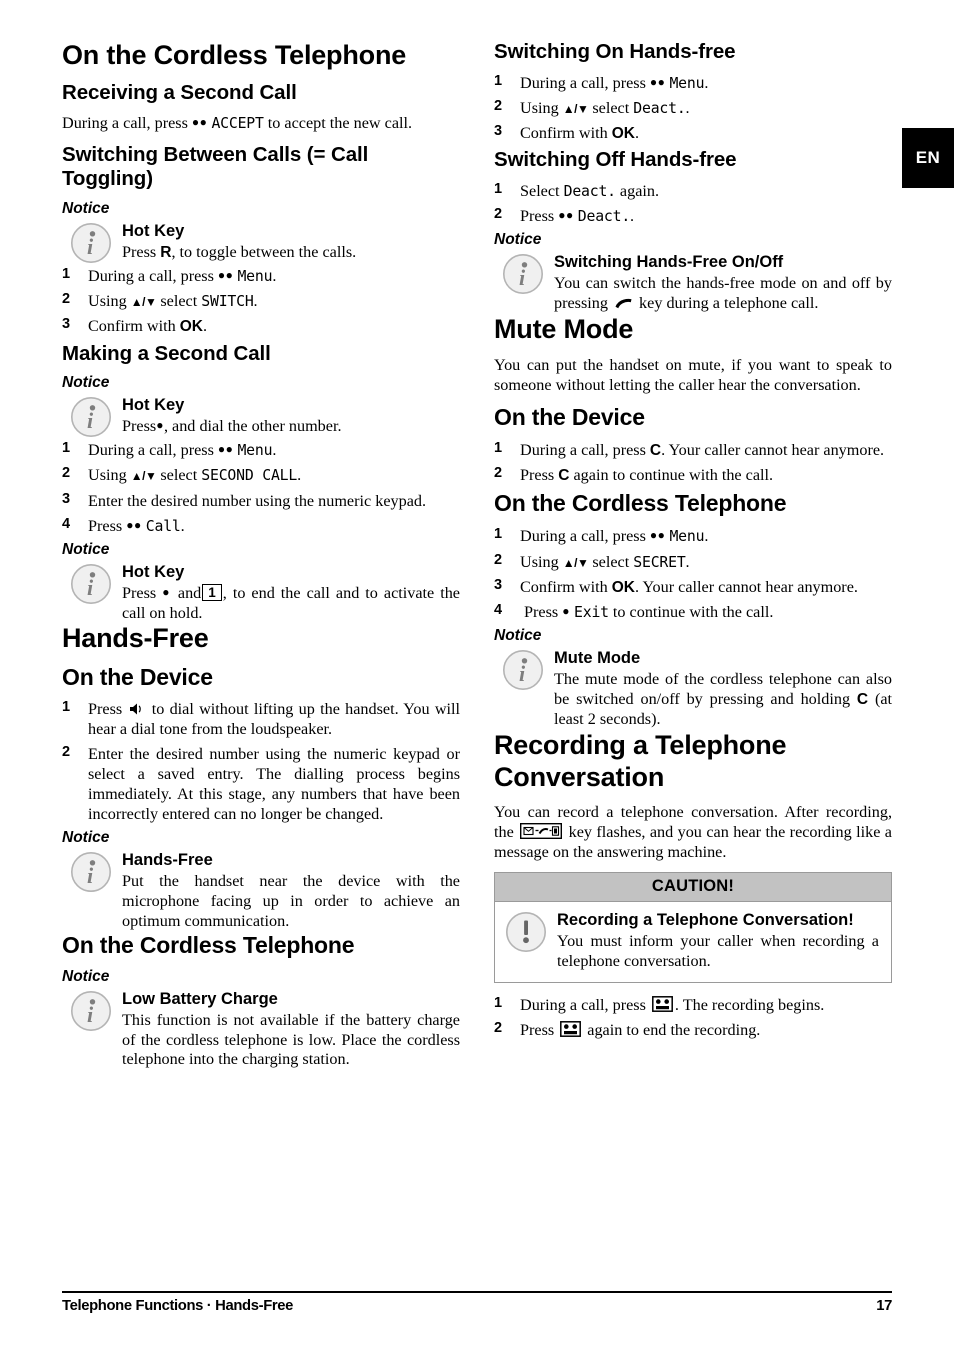 This screenshot has width=954, height=1352. What do you see at coordinates (340, 123) in the screenshot?
I see `text-after: to accept the new call.` at bounding box center [340, 123].